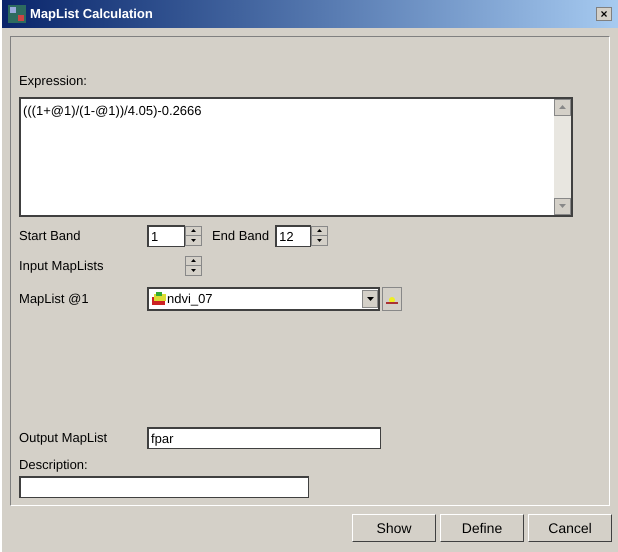 The width and height of the screenshot is (618, 552). I want to click on scrollbar, so click(562, 156).